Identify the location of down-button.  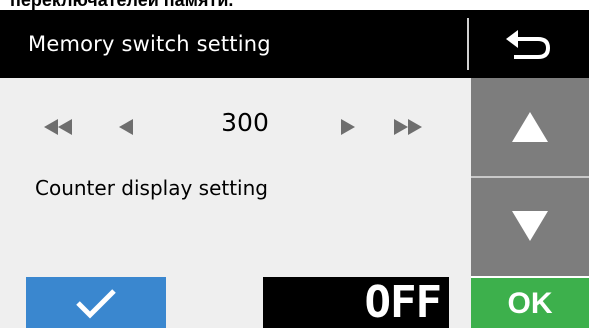
(530, 227).